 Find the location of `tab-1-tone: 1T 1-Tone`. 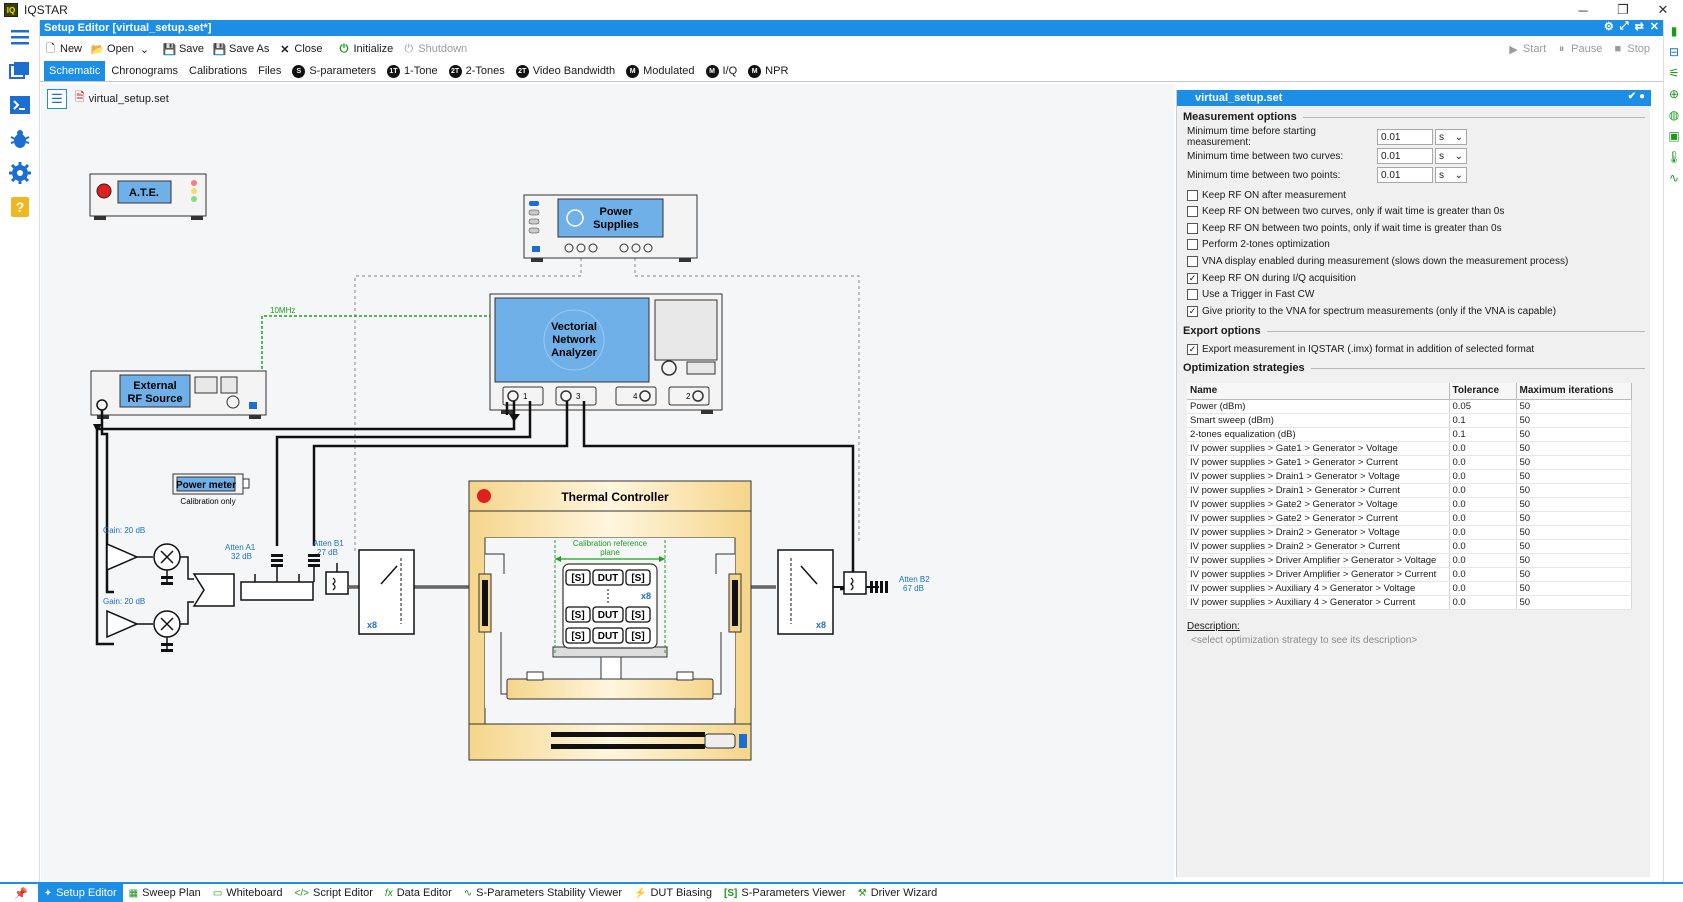

tab-1-tone: 1T 1-Tone is located at coordinates (412, 71).